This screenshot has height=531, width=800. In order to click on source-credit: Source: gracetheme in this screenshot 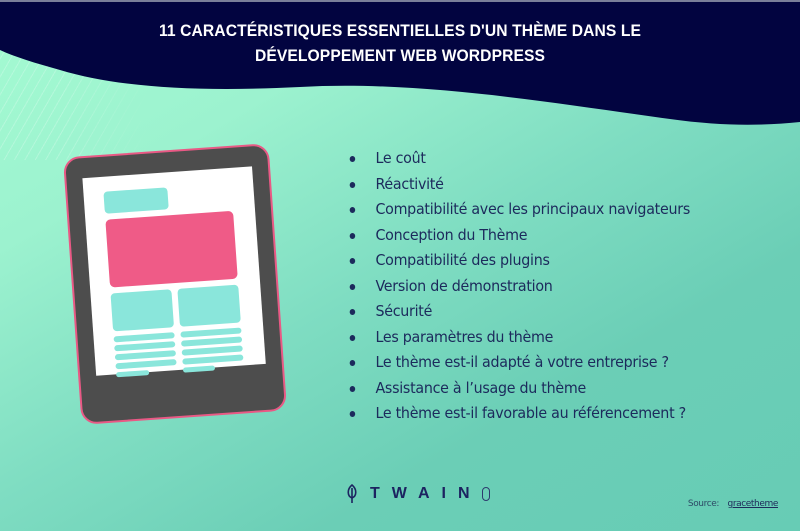, I will do `click(733, 504)`.